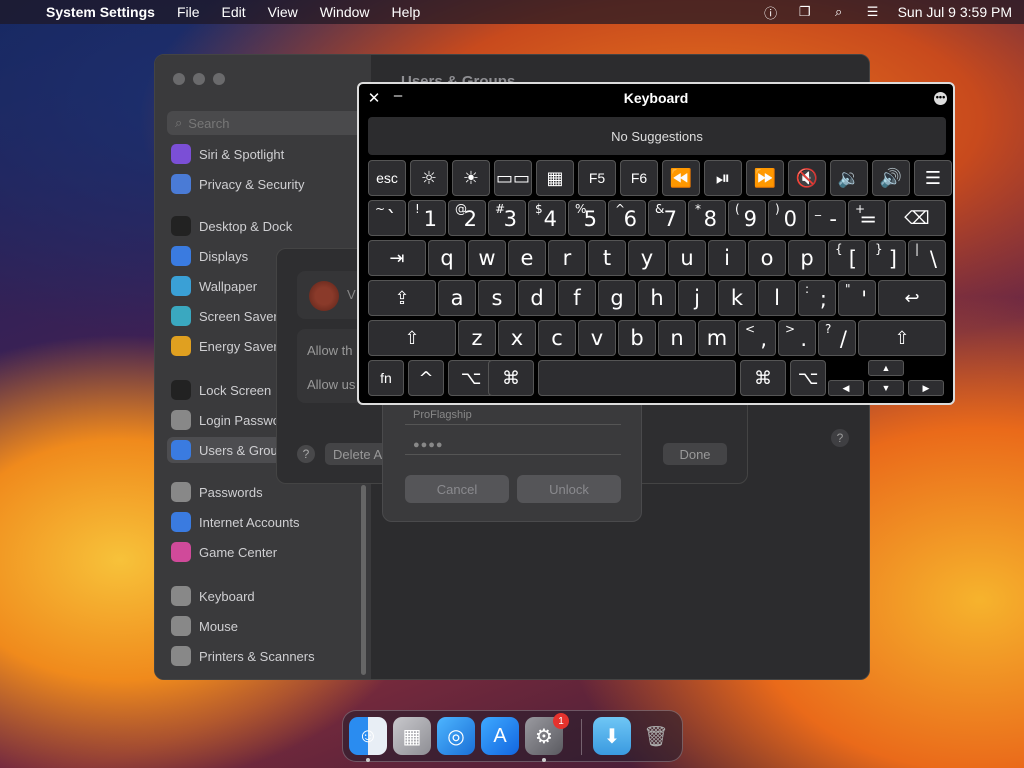  What do you see at coordinates (817, 298) in the screenshot?
I see `quote-key-0: :;` at bounding box center [817, 298].